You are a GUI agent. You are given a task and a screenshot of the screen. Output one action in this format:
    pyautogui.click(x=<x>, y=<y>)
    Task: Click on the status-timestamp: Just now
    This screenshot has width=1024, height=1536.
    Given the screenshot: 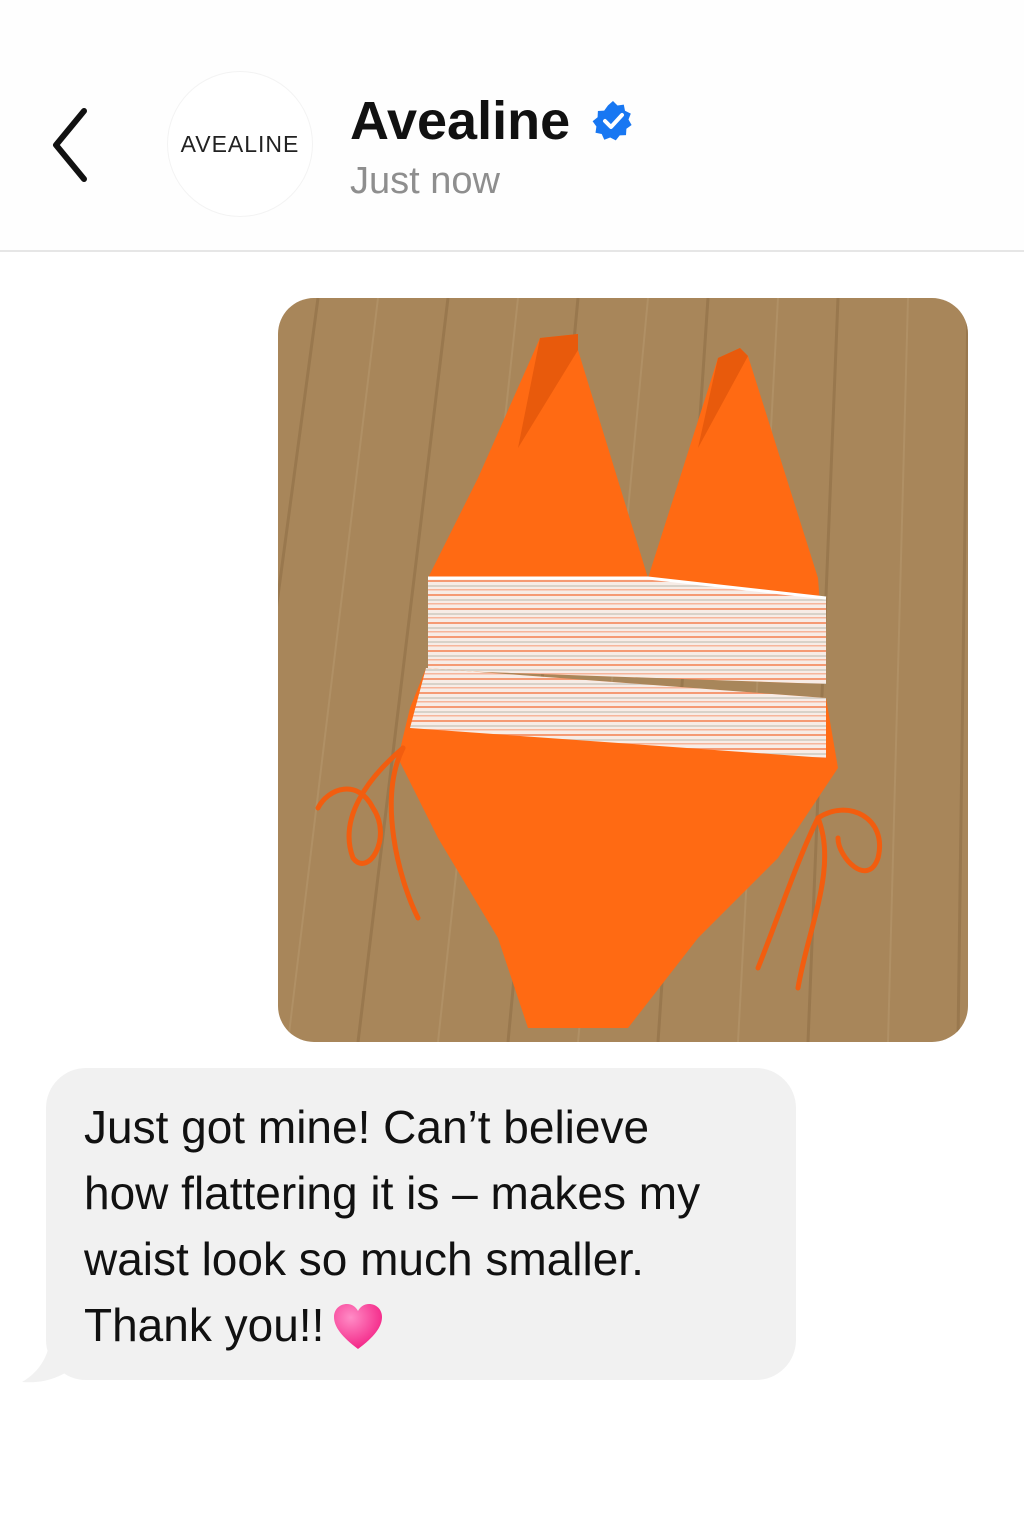 What is the action you would take?
    pyautogui.click(x=425, y=181)
    